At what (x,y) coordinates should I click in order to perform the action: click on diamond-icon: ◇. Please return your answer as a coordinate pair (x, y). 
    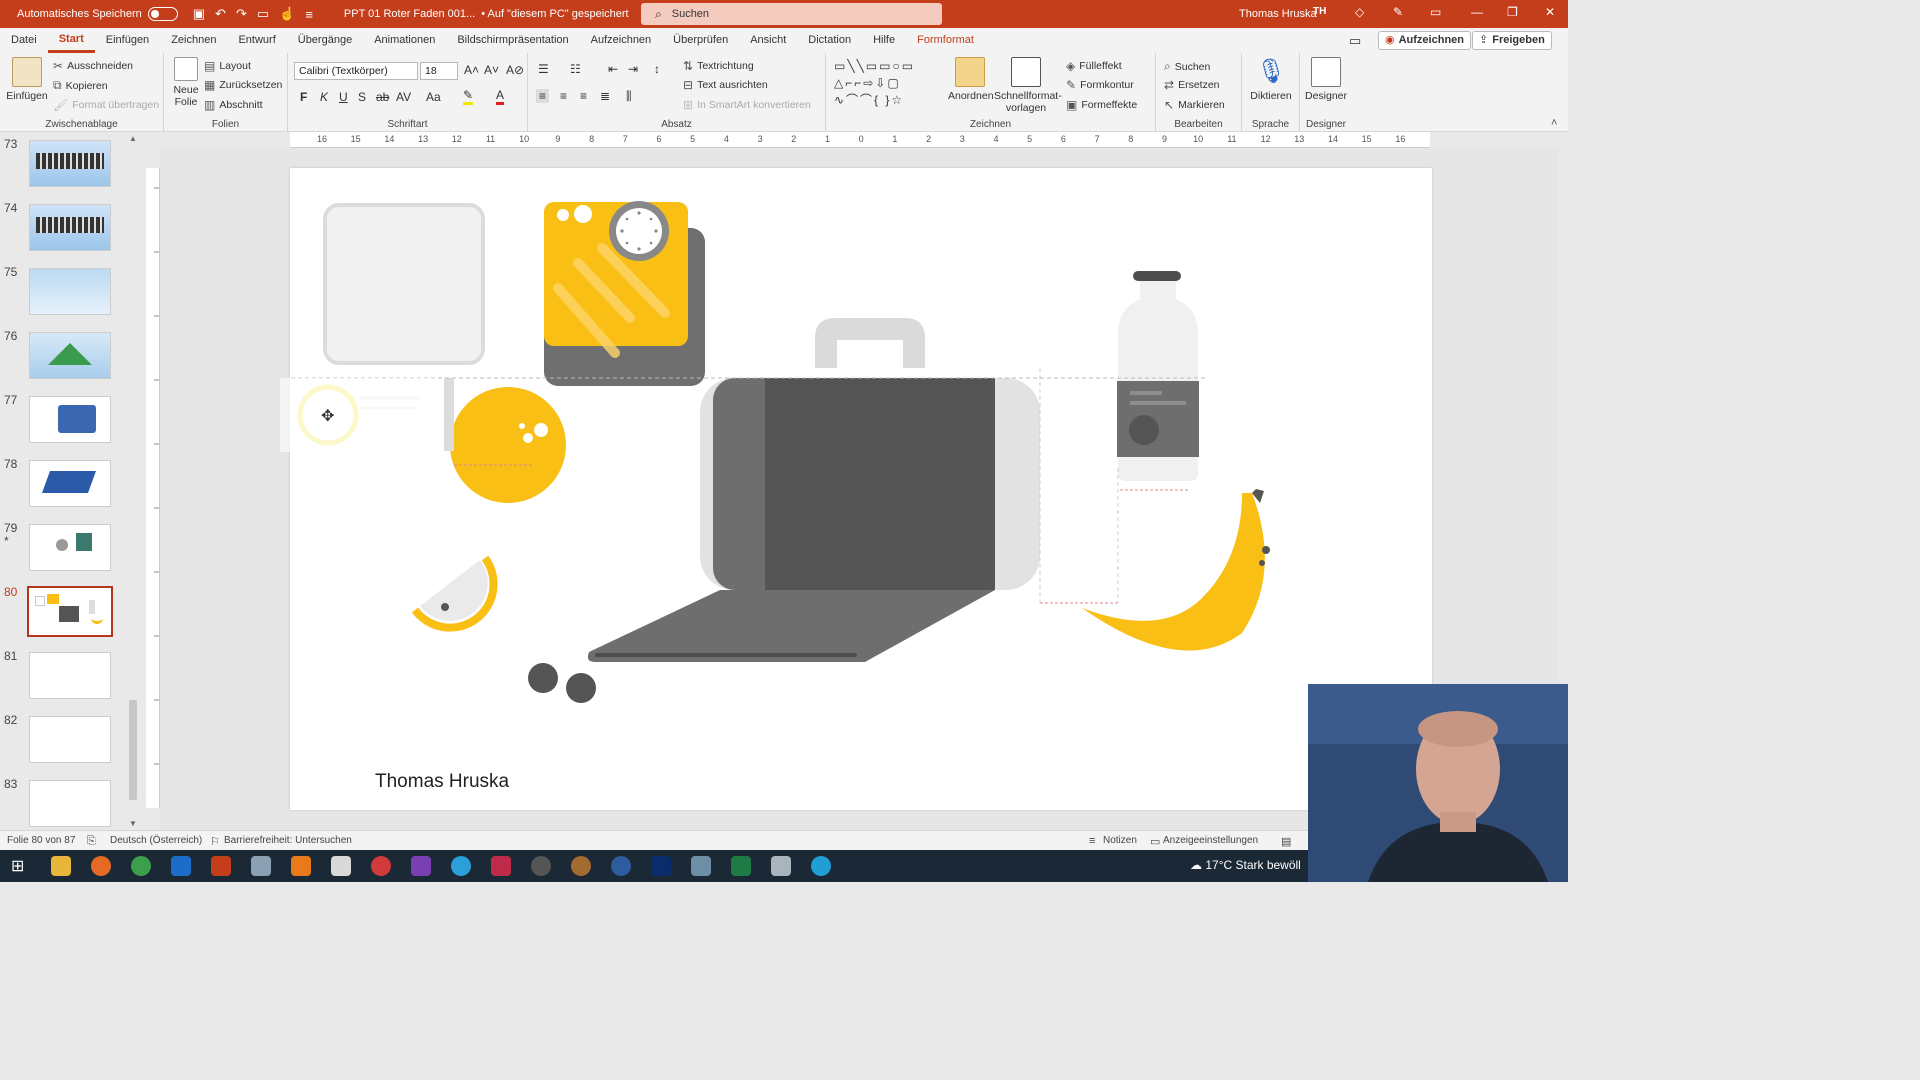
    Looking at the image, I should click on (1359, 12).